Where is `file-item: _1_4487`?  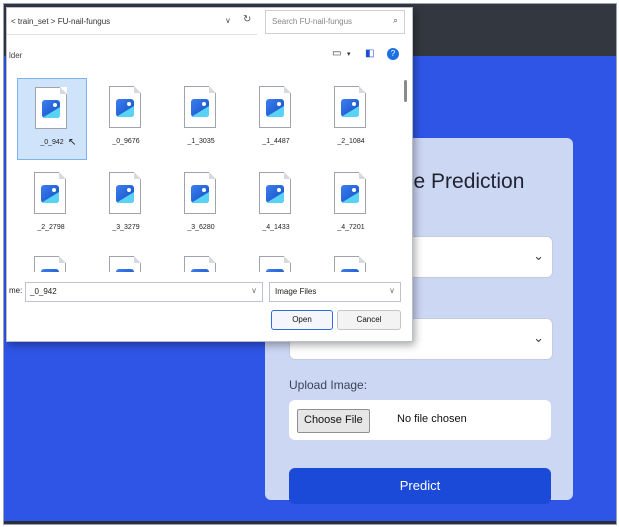
file-item: _1_4487 is located at coordinates (276, 118).